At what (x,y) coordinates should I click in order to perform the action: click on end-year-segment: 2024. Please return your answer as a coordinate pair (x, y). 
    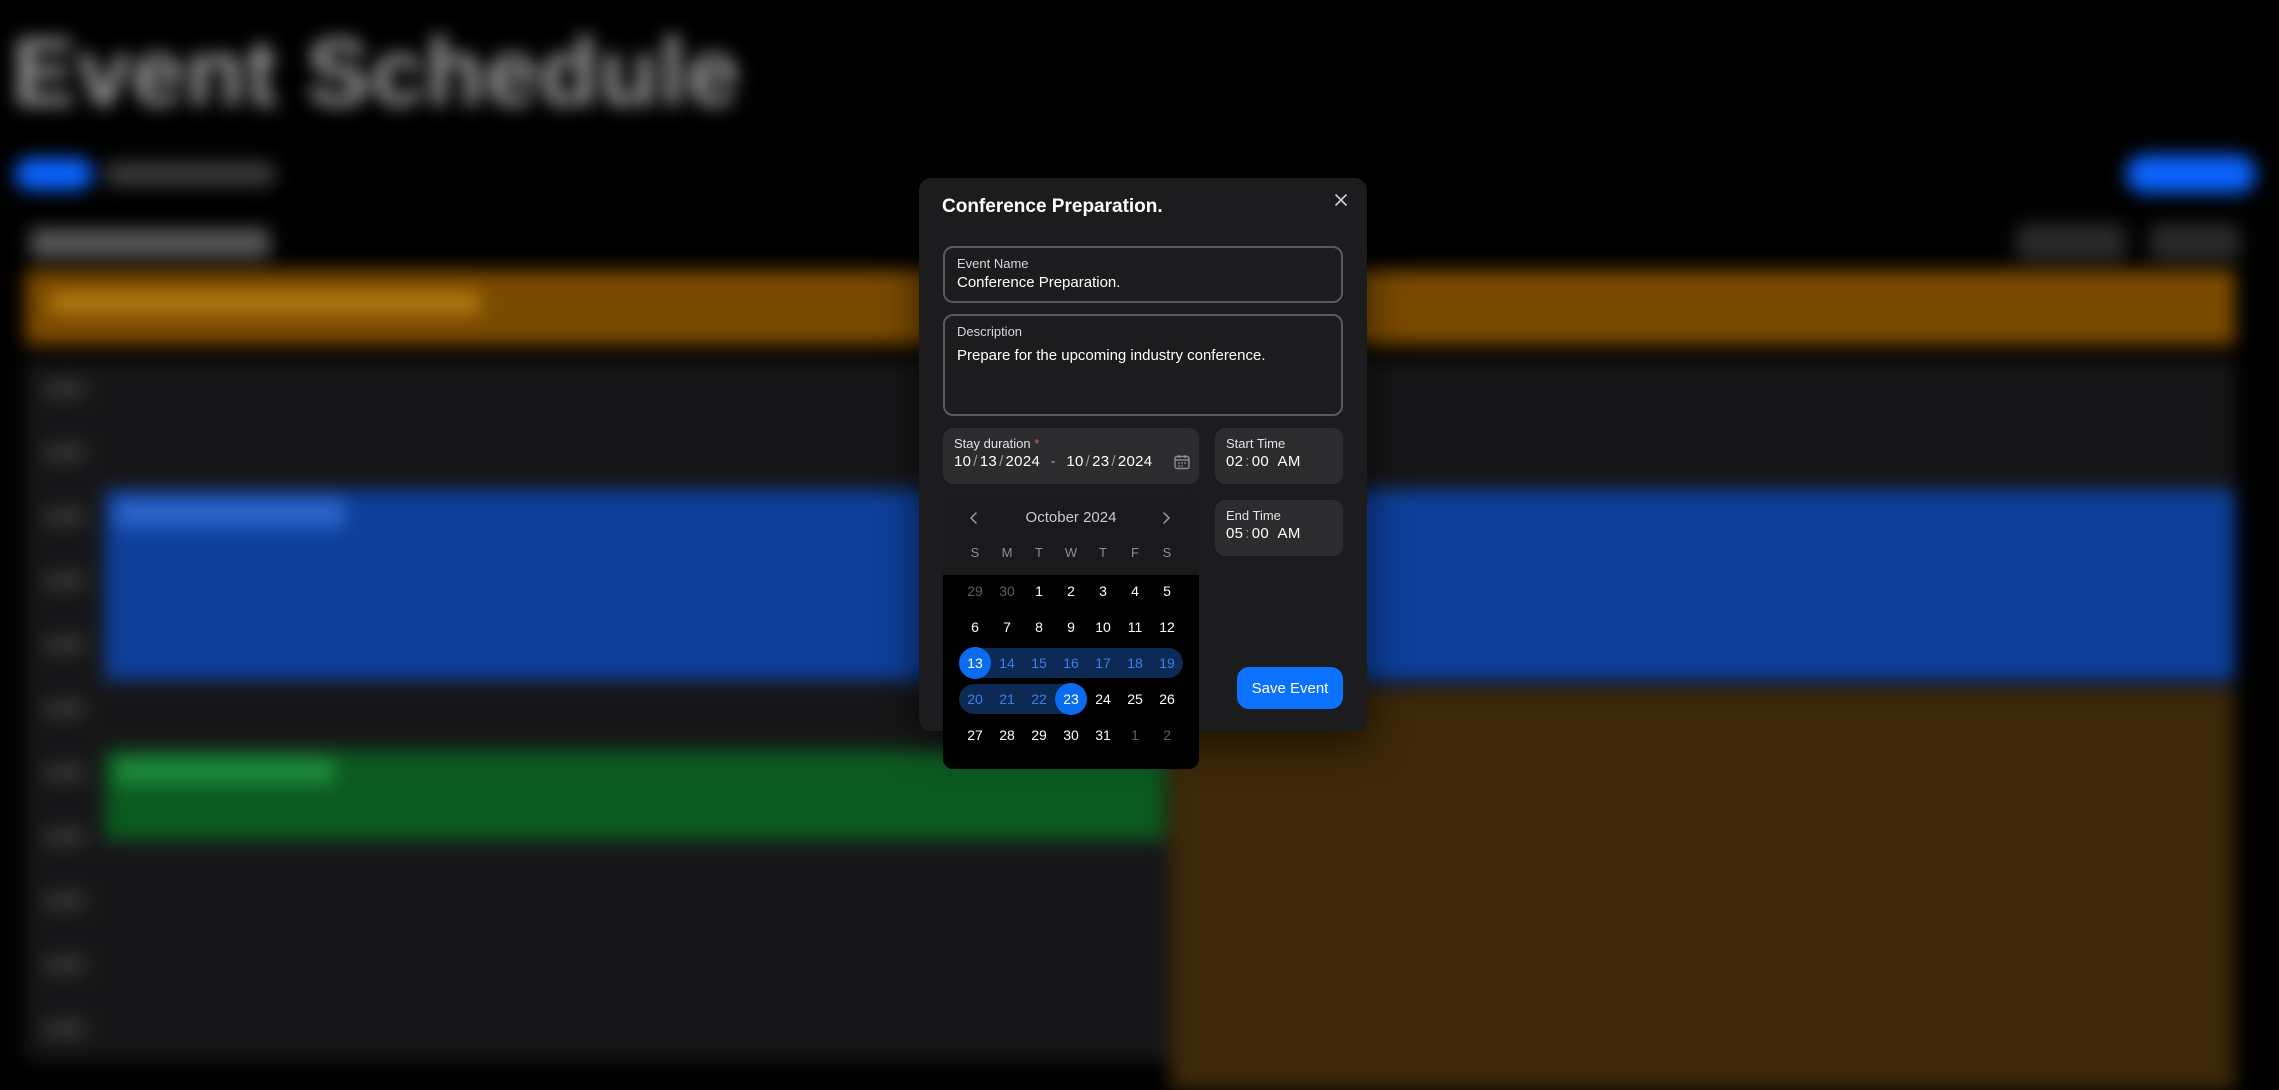
    Looking at the image, I should click on (1135, 461).